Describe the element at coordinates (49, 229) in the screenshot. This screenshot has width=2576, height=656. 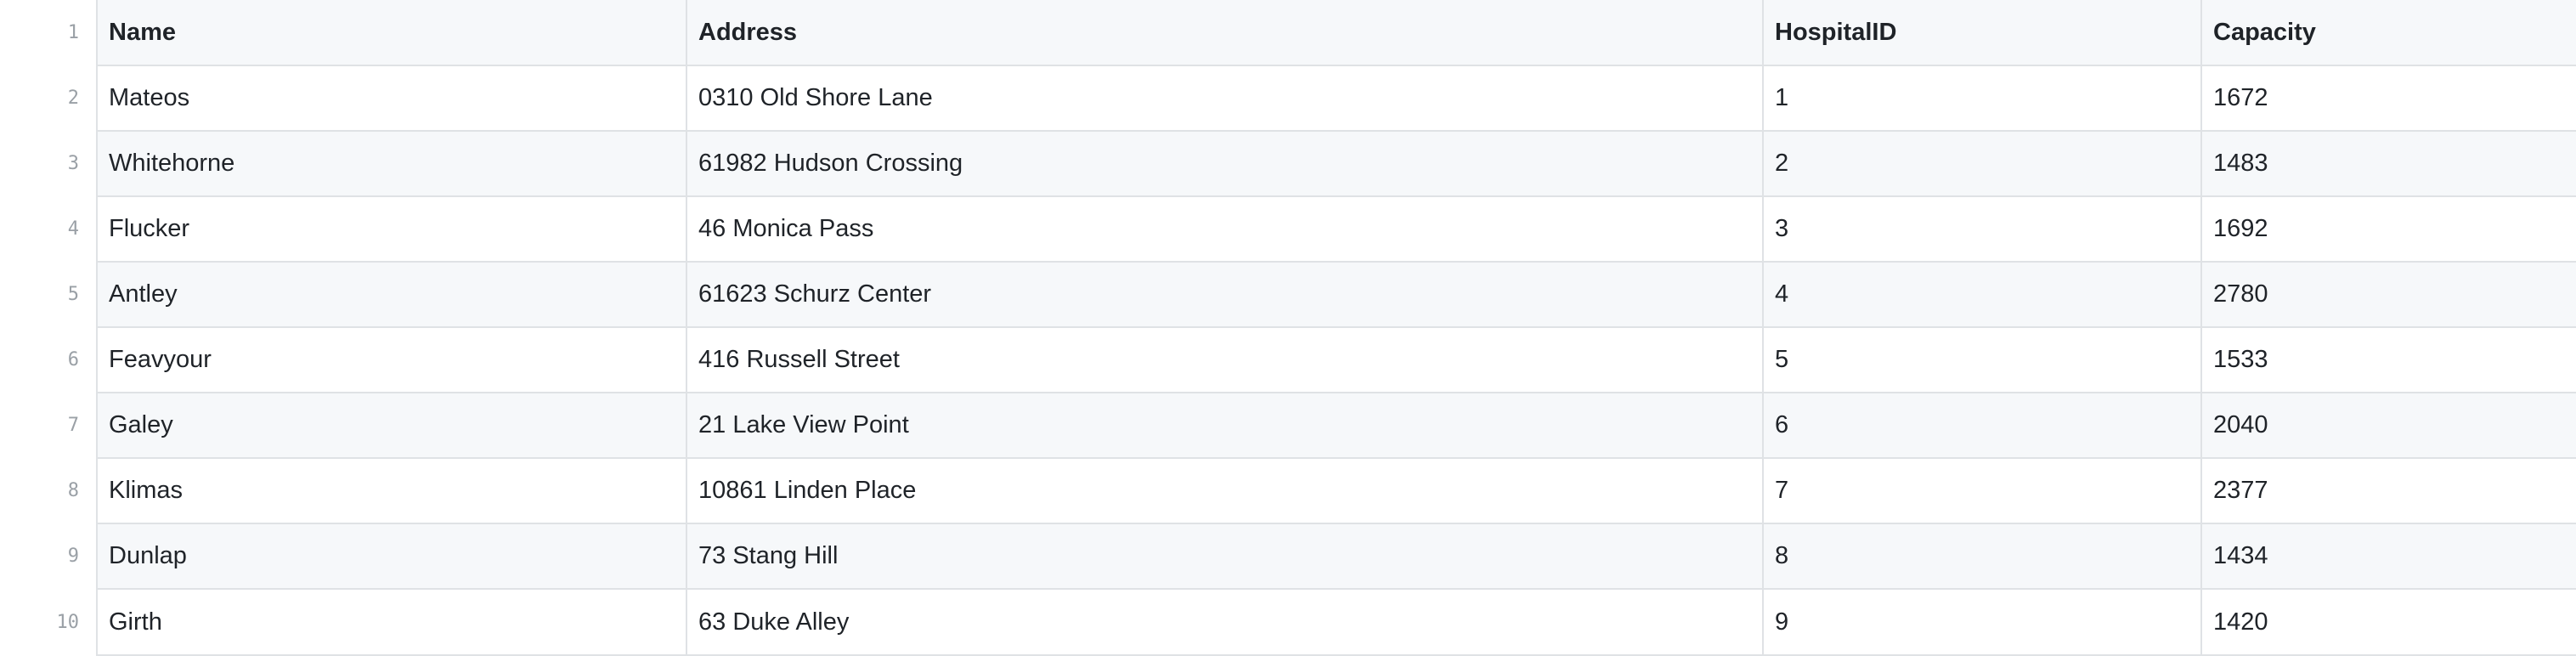
I see `line-number: 4` at that location.